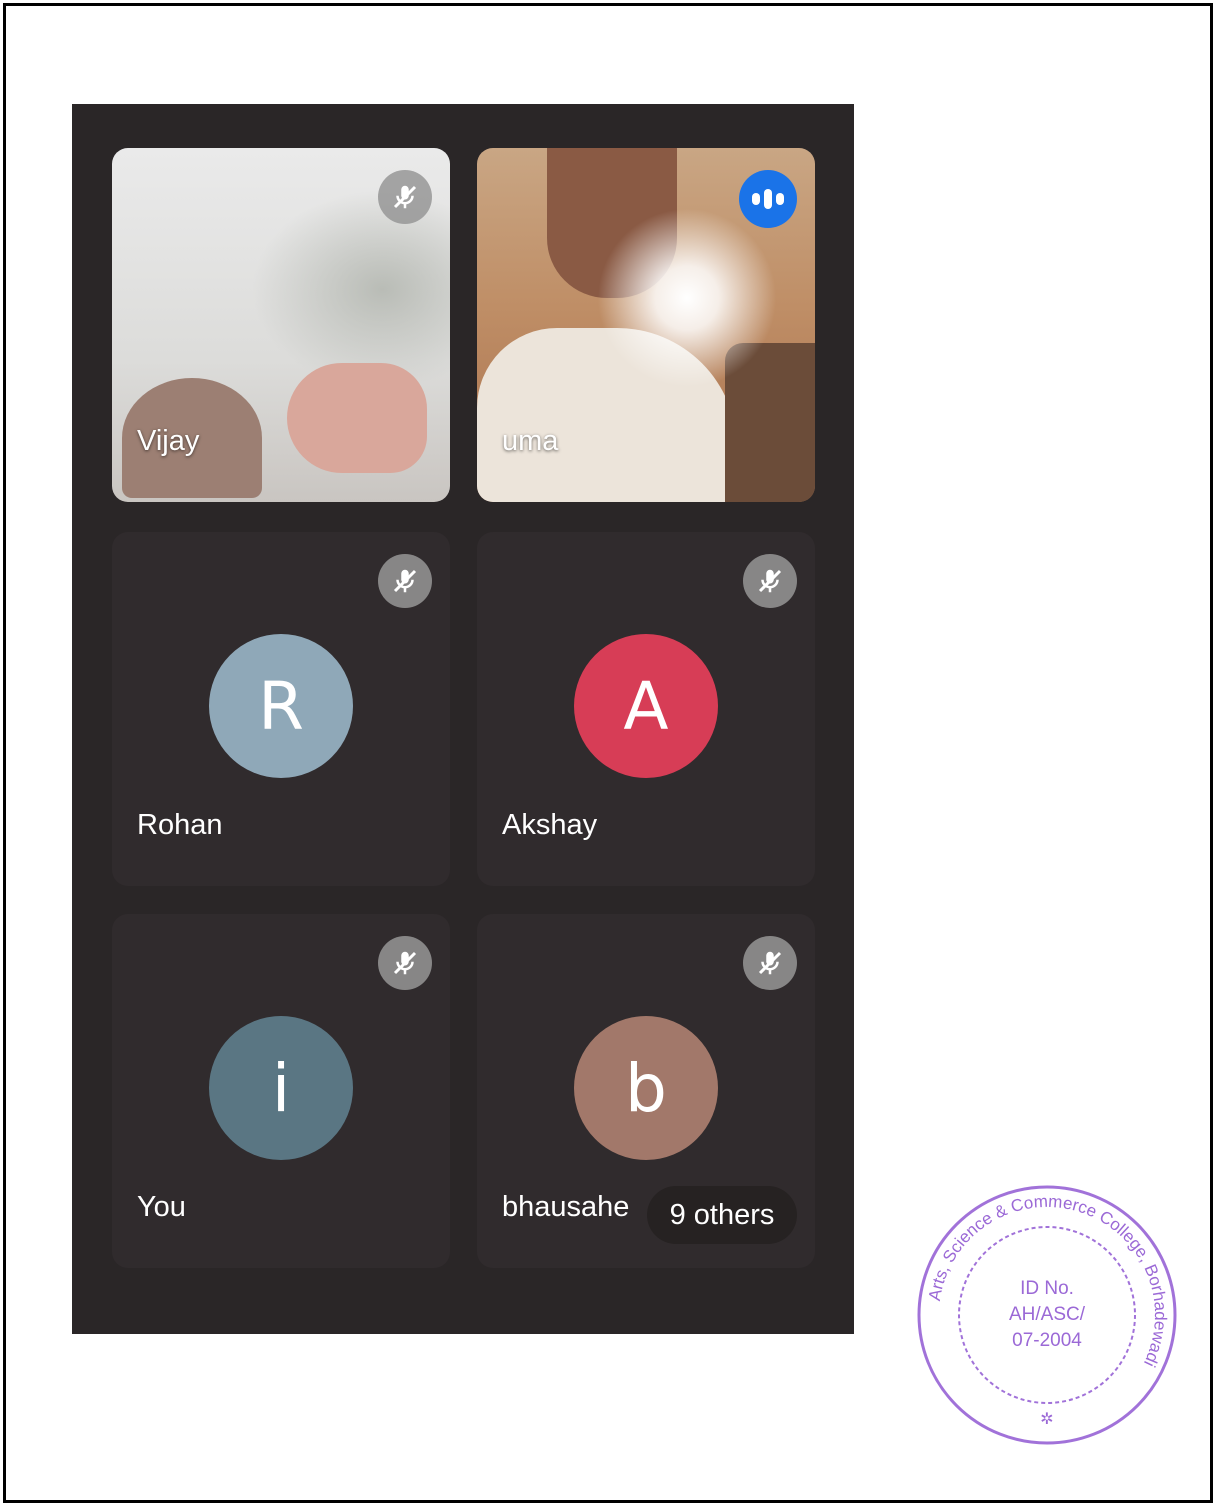  I want to click on participant-tile-bhausahe: b bhausahe 9 others, so click(646, 1091).